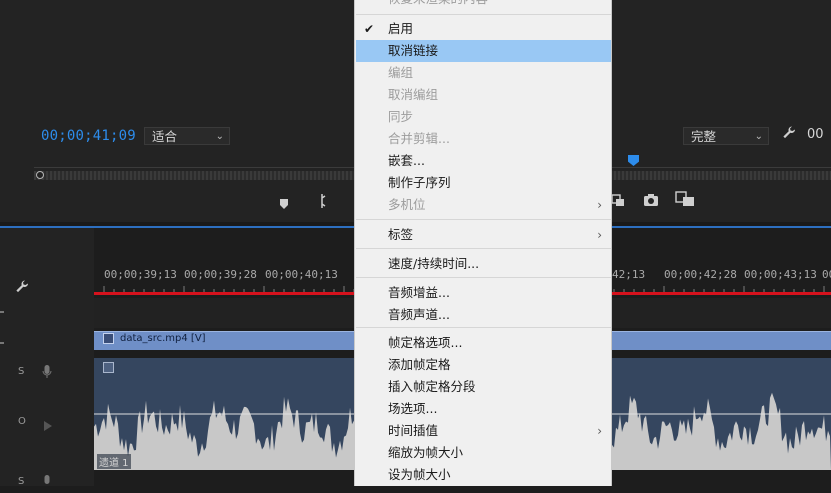 This screenshot has height=493, width=831. I want to click on menu-item-label: 标签, so click(401, 234).